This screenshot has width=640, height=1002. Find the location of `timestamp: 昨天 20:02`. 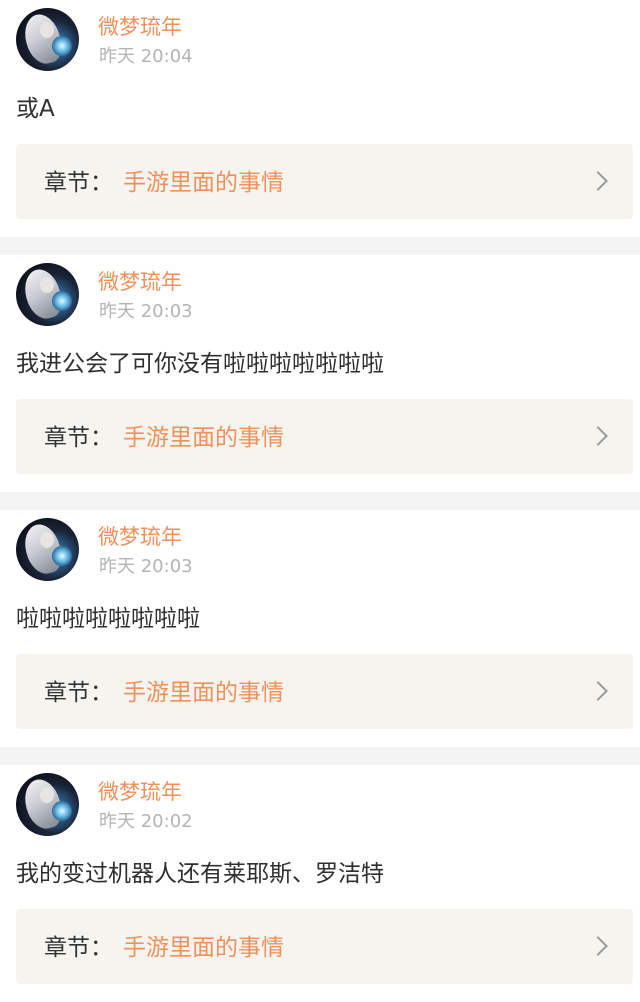

timestamp: 昨天 20:02 is located at coordinates (146, 821).